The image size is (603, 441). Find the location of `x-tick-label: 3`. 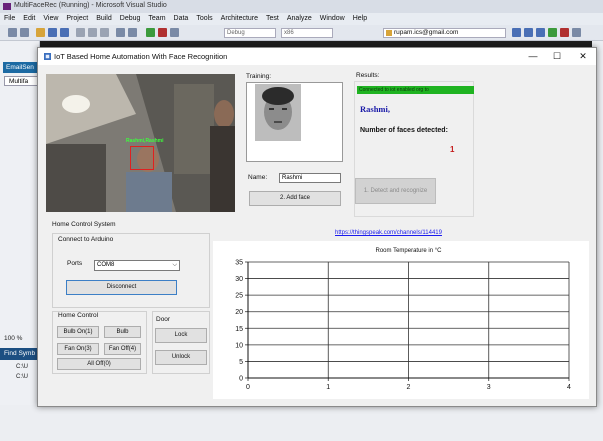

x-tick-label: 3 is located at coordinates (489, 387).